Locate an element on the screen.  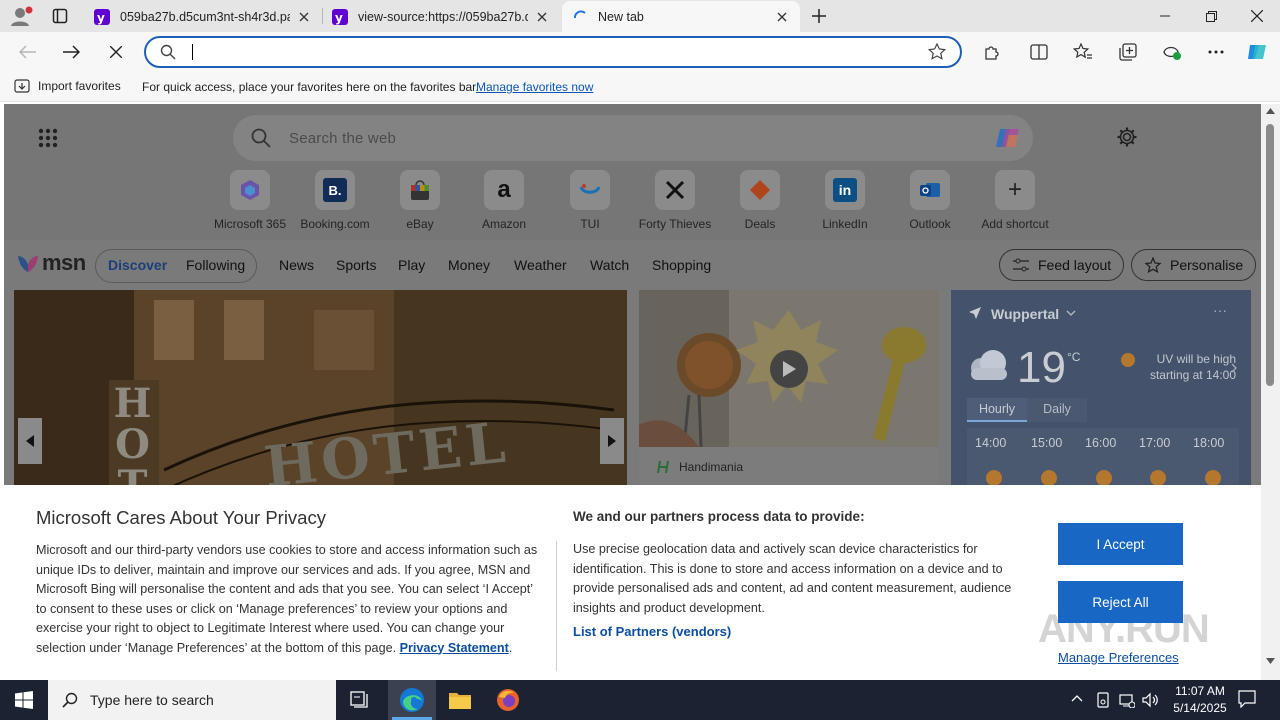
video-card: Handimania is located at coordinates (789, 390).